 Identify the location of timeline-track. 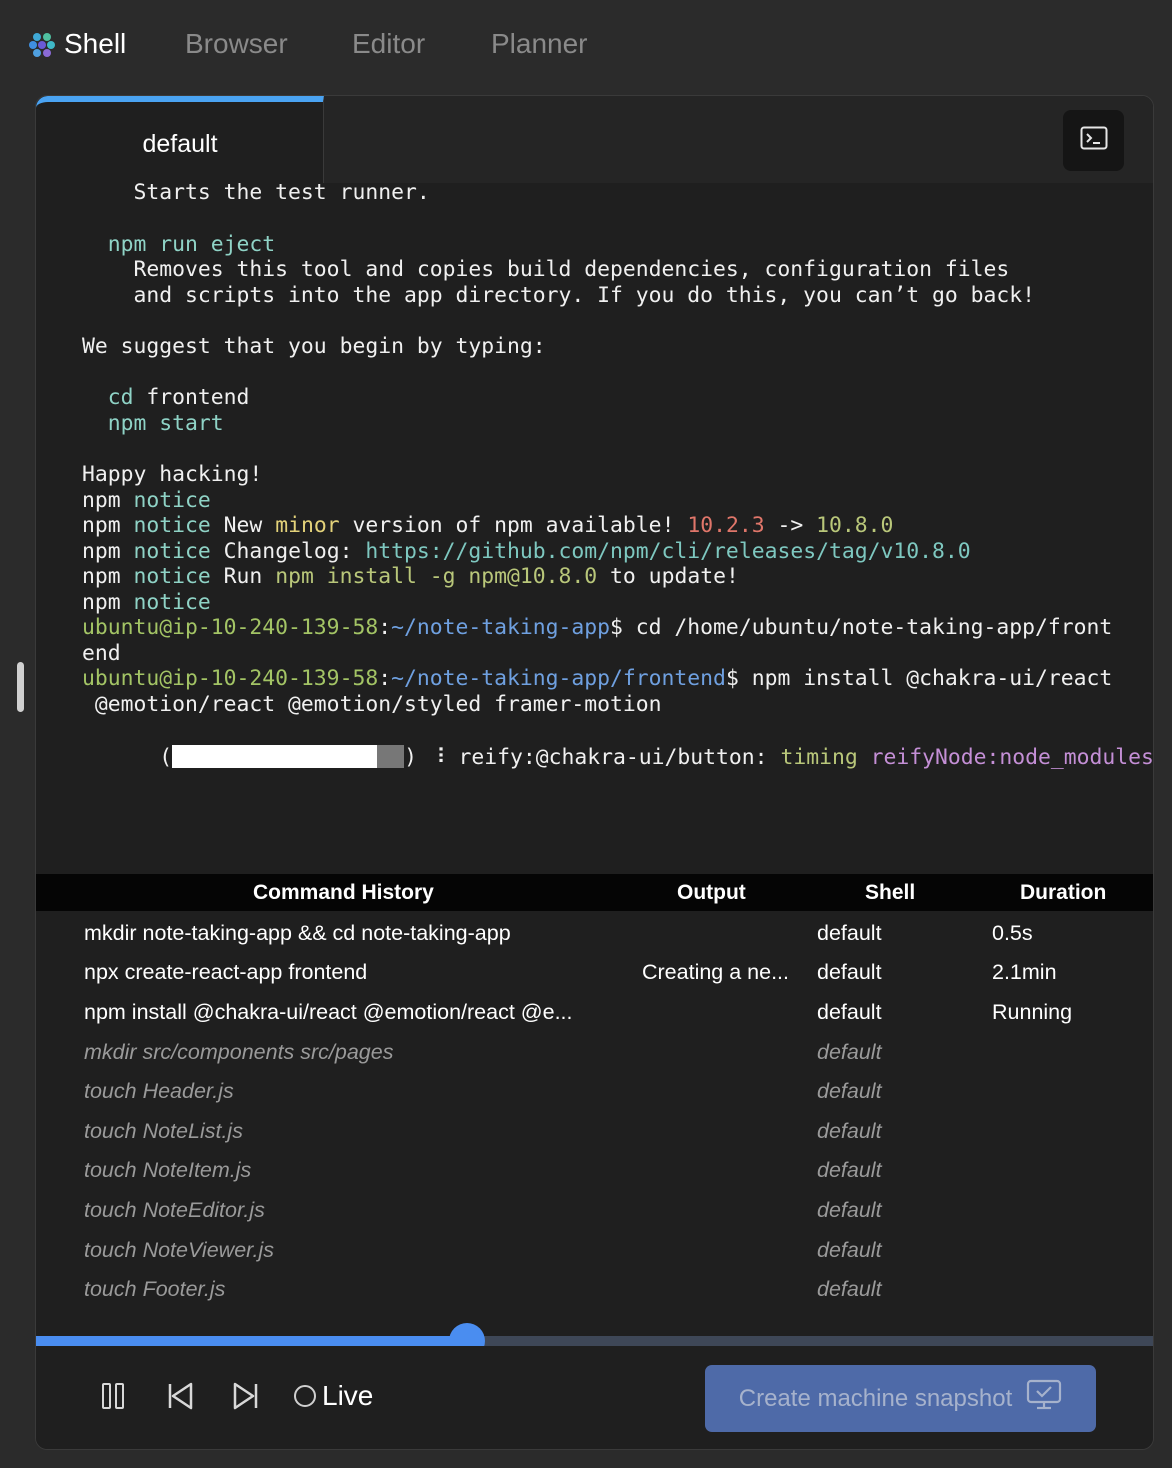
(594, 1341).